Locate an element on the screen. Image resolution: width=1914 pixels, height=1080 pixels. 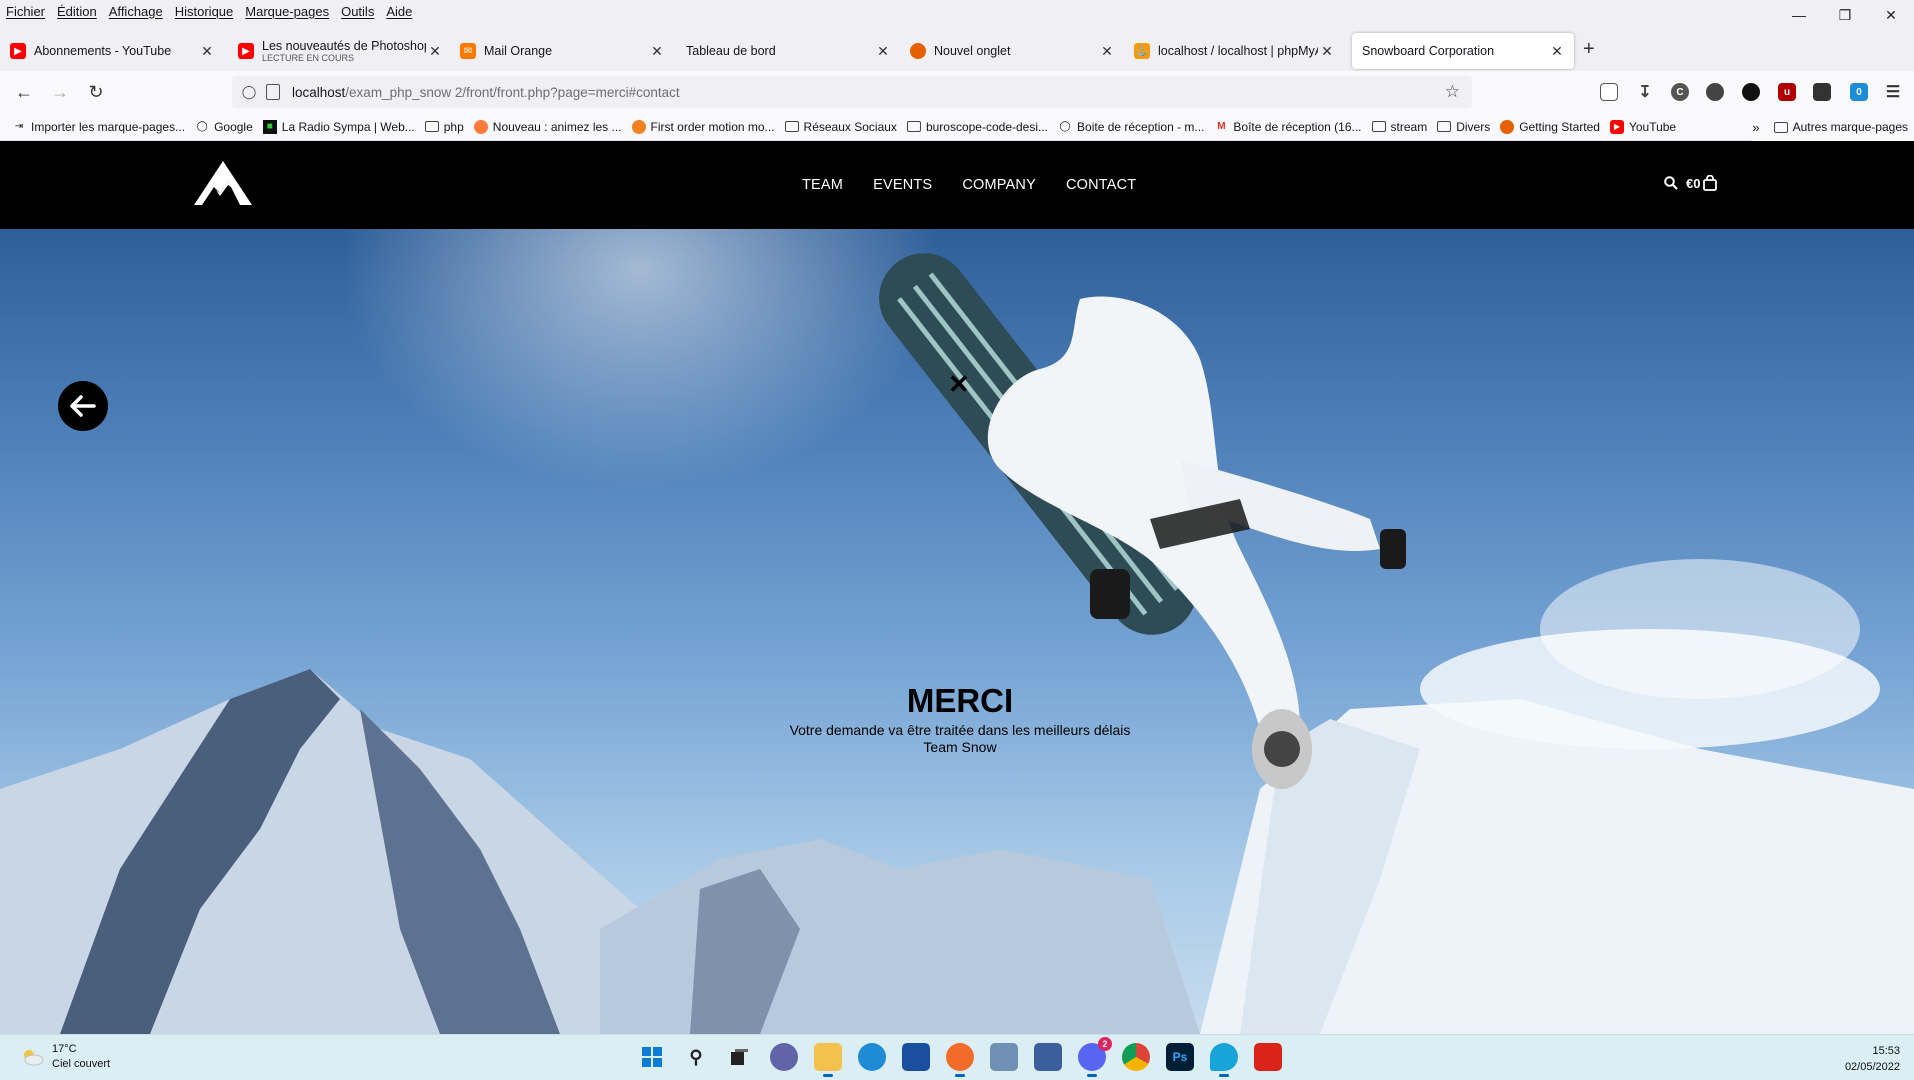
extension-shield-icon is located at coordinates (1822, 92).